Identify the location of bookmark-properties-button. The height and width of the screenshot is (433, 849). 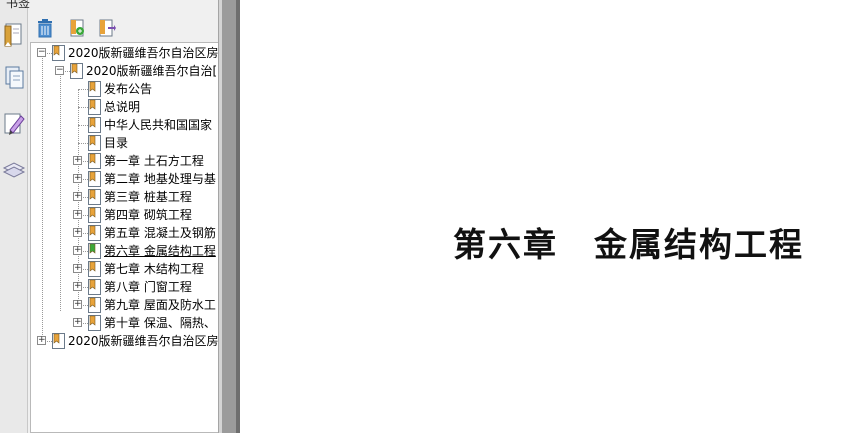
(109, 29).